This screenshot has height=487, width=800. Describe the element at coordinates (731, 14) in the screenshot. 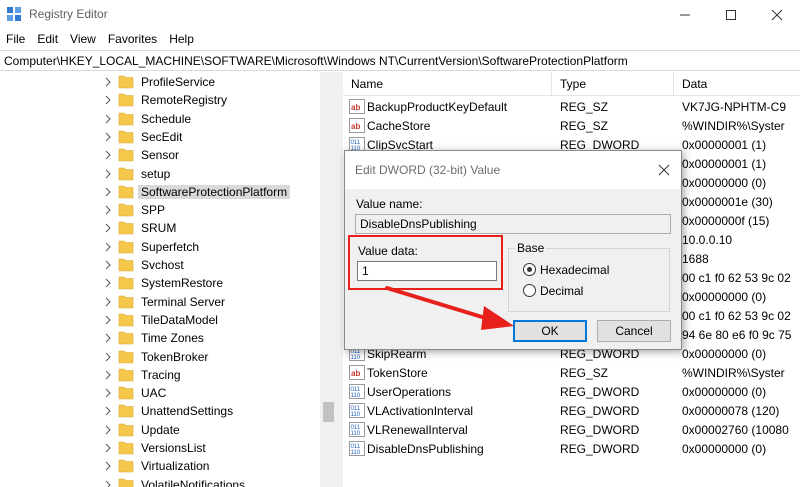

I see `maximize-button` at that location.